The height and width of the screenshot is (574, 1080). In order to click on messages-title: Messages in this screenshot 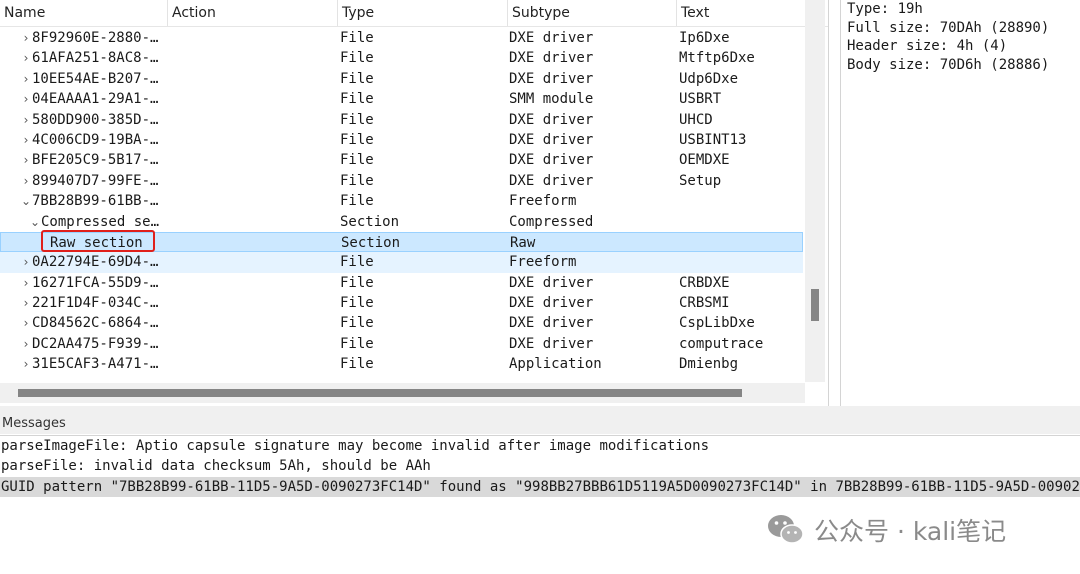, I will do `click(540, 424)`.